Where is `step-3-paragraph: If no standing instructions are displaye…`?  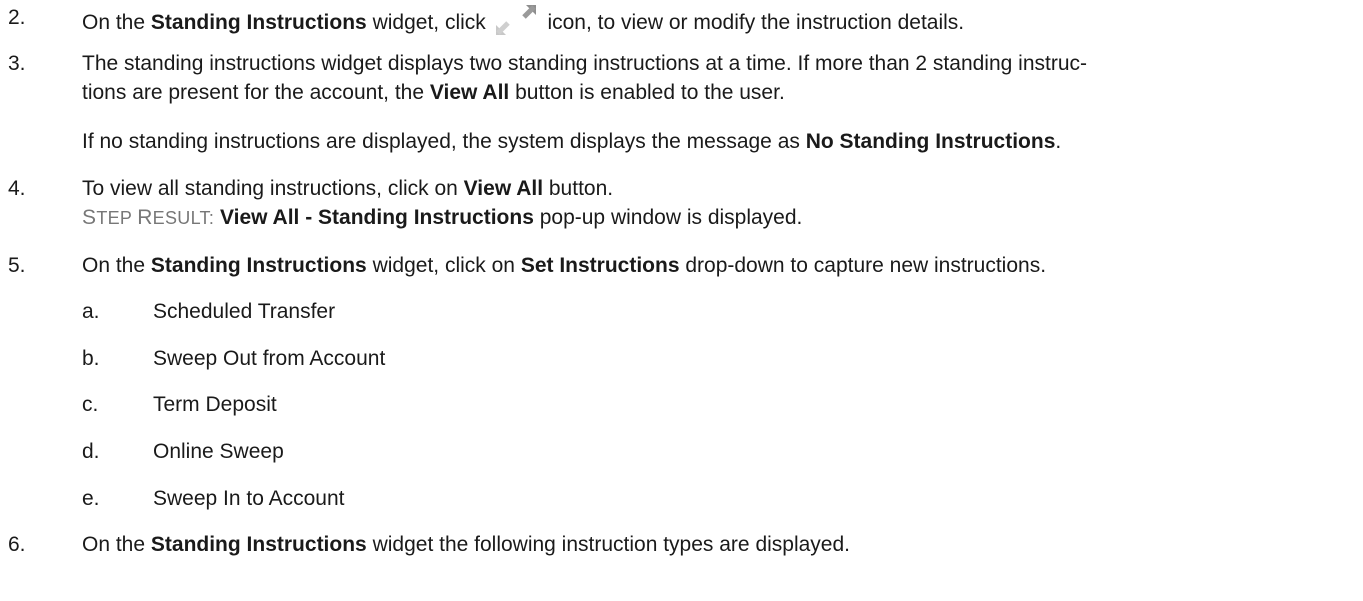 step-3-paragraph: If no standing instructions are displaye… is located at coordinates (572, 141).